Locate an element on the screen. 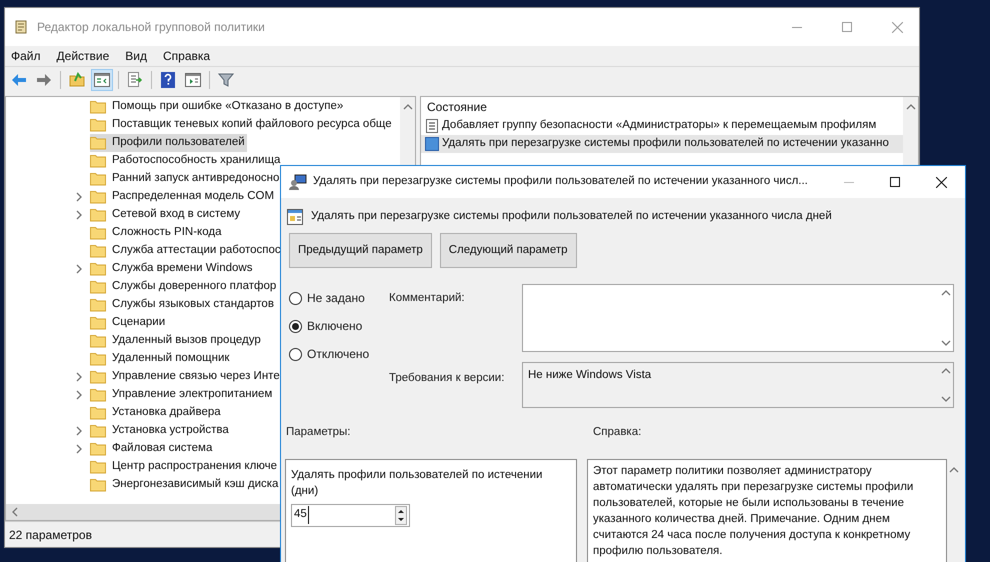  help-icon is located at coordinates (168, 80).